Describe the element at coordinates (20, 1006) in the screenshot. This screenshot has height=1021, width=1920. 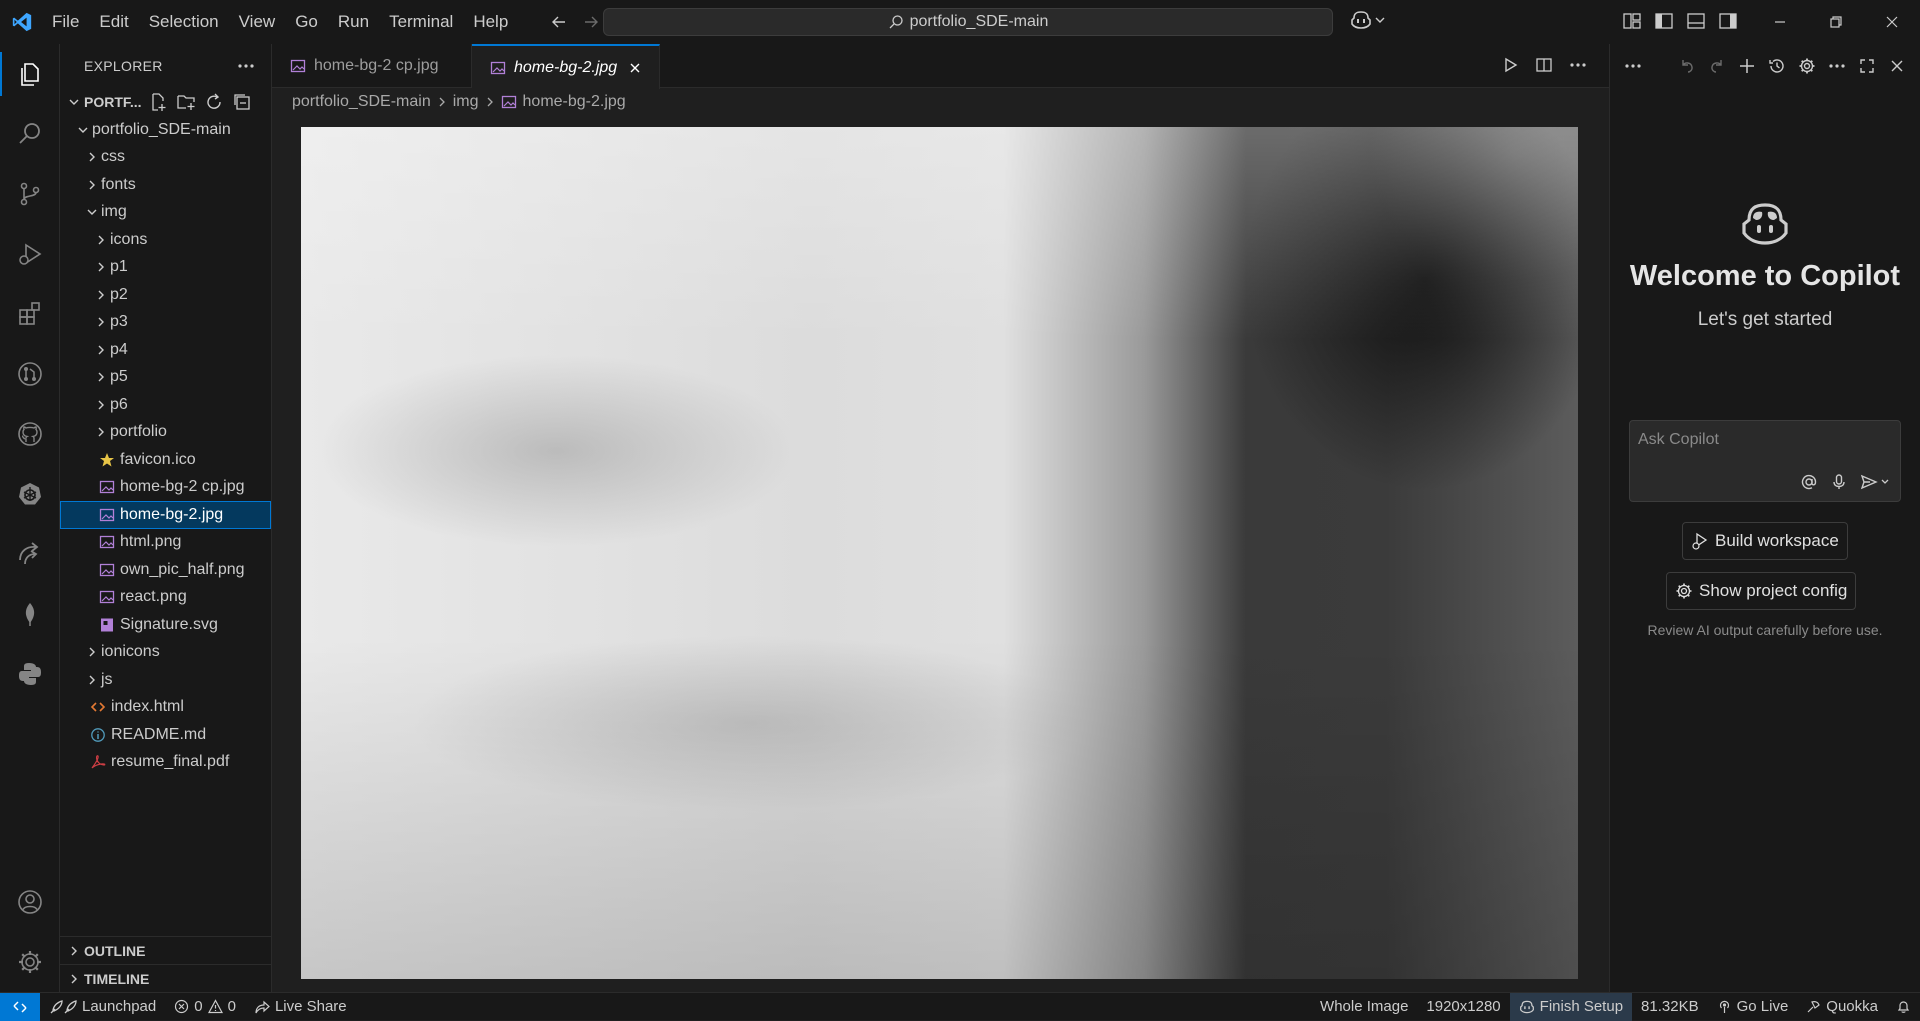
I see `remote-indicator` at that location.